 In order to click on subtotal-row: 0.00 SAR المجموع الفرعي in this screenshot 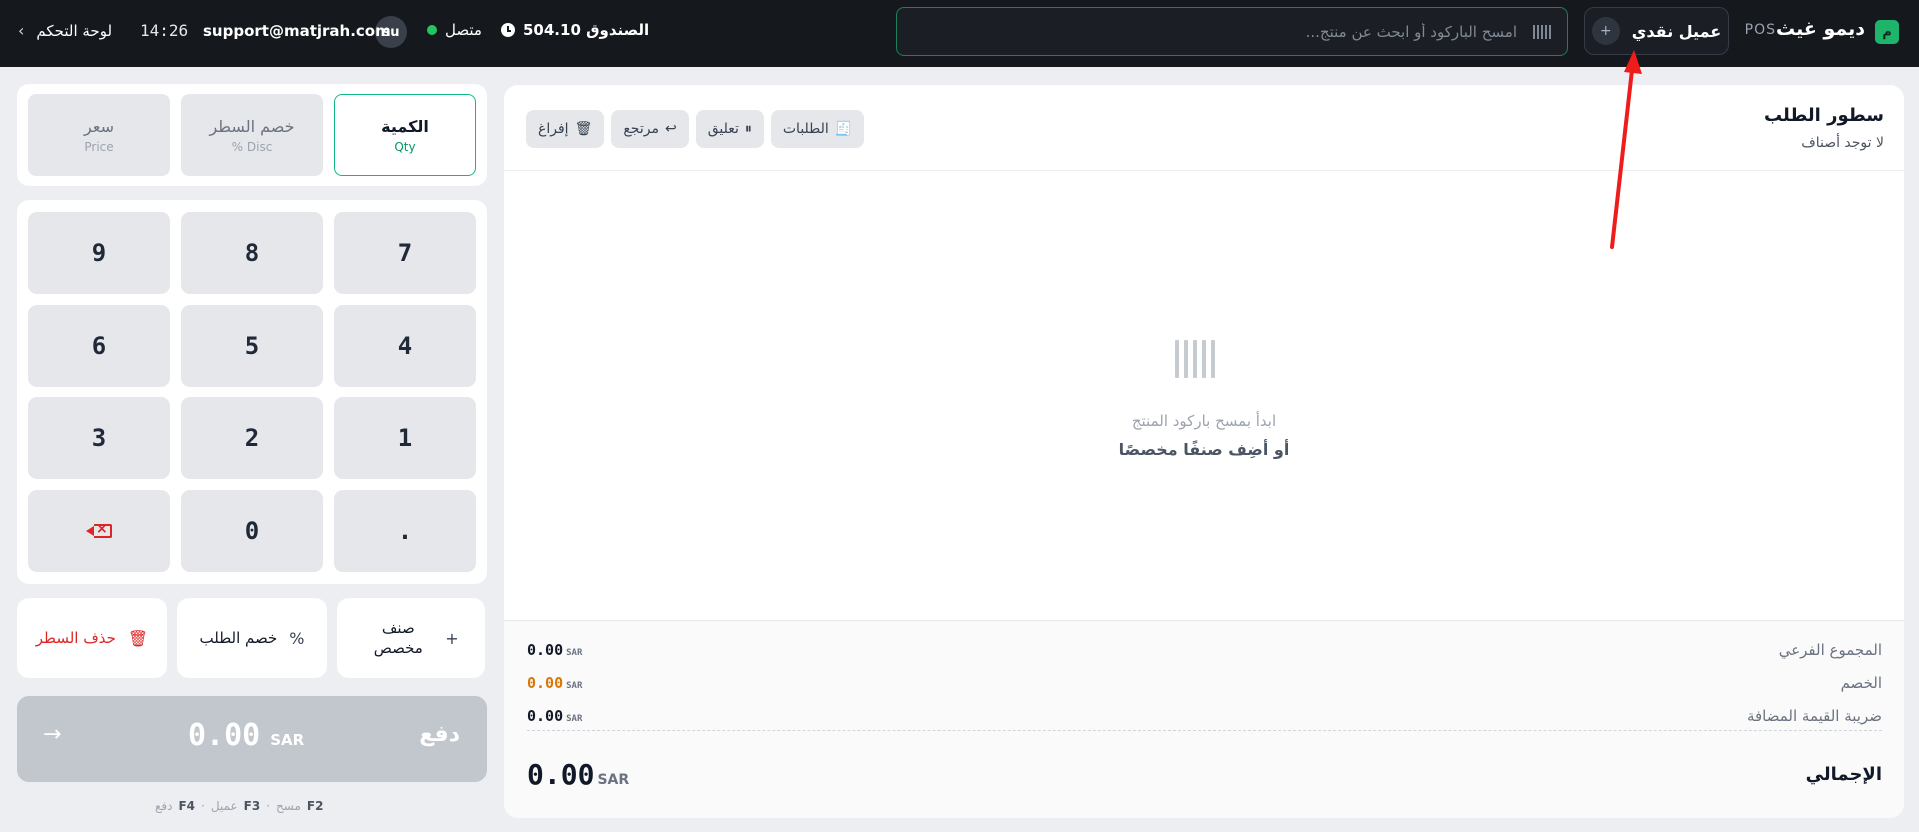, I will do `click(1204, 650)`.